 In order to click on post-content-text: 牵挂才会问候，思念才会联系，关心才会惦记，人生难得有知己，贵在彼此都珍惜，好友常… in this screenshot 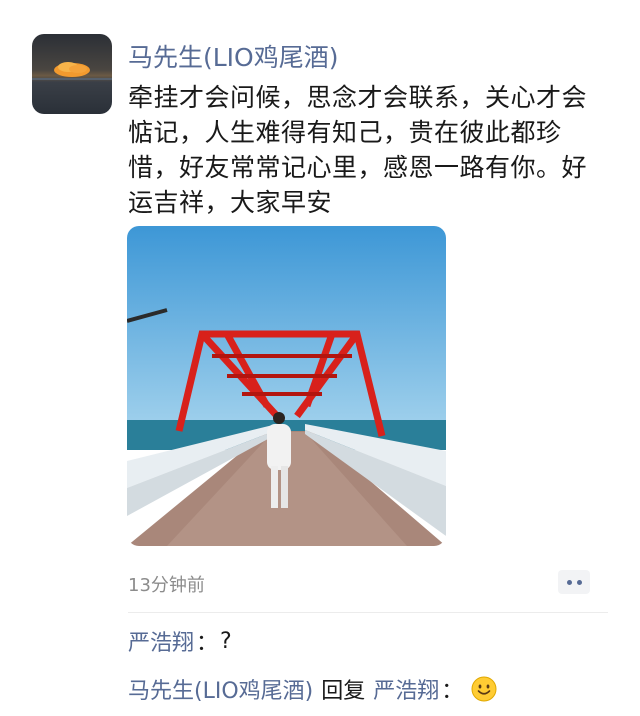, I will do `click(358, 150)`.